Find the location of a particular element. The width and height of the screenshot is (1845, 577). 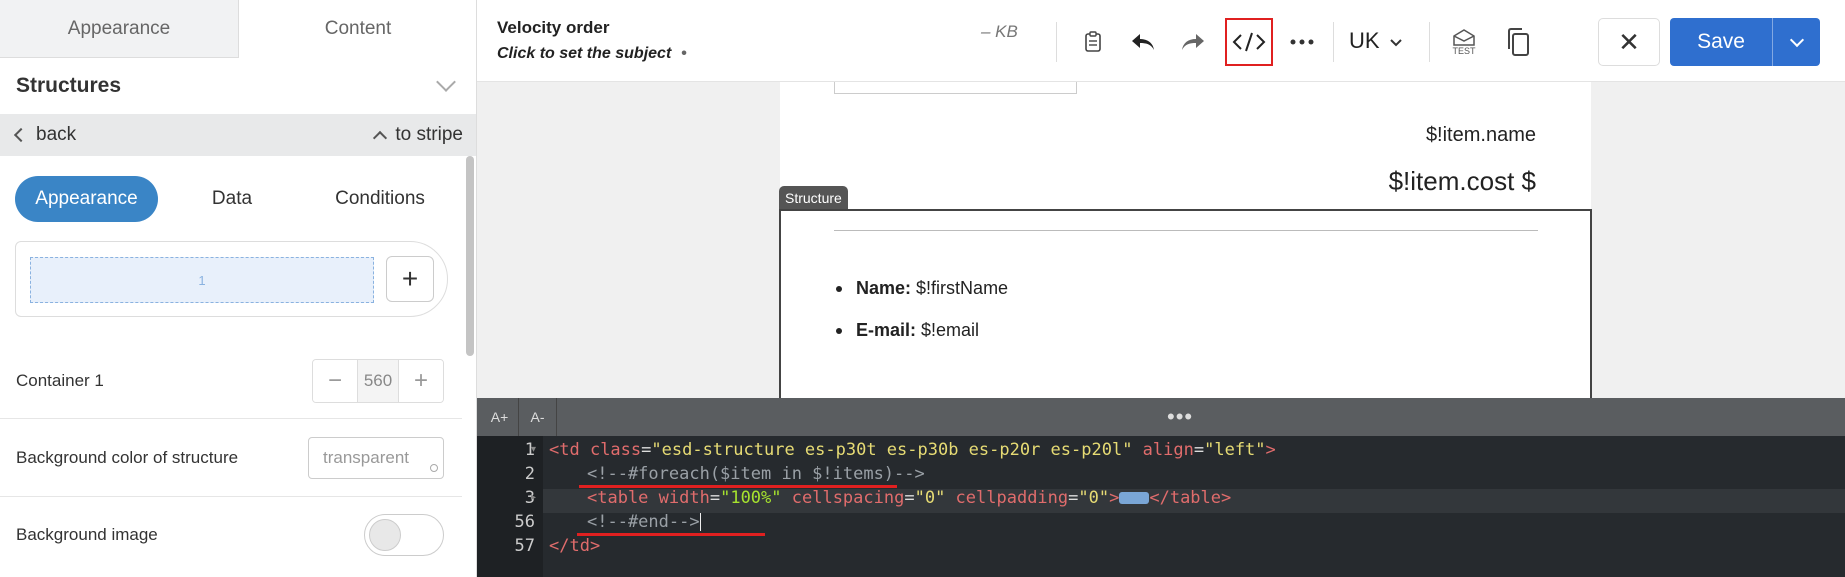

bg-color-input: transparent is located at coordinates (376, 457).